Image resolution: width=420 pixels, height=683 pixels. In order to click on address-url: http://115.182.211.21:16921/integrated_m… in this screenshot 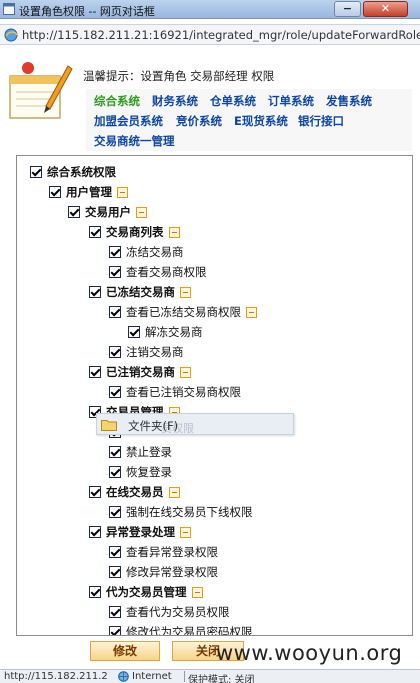, I will do `click(221, 35)`.